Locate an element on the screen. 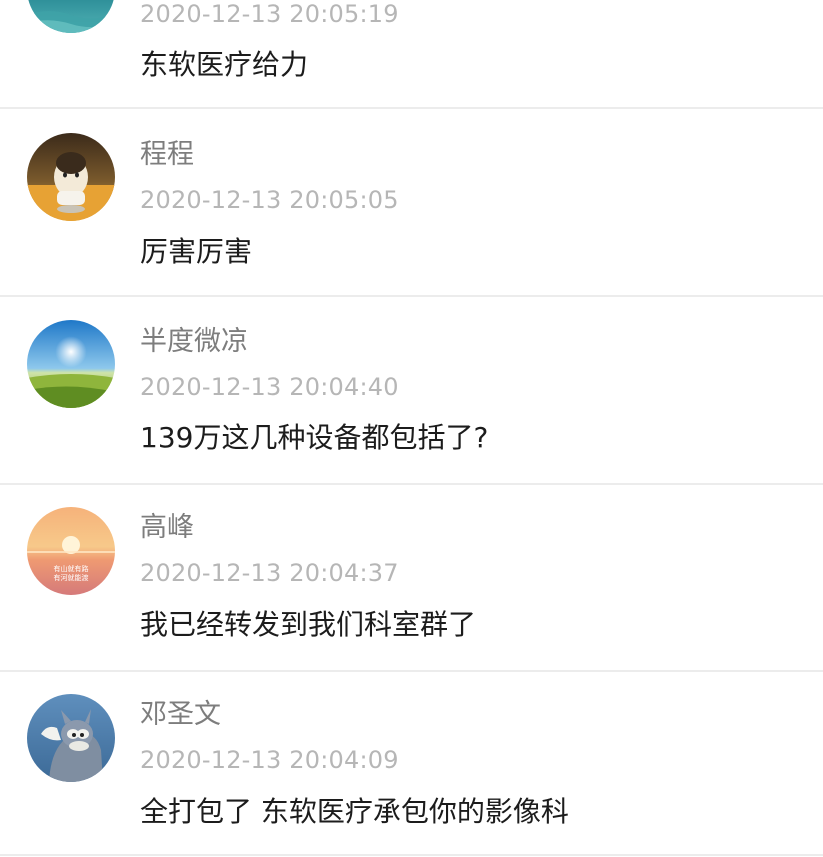  comment-text: 东软医疗给力 is located at coordinates (224, 64).